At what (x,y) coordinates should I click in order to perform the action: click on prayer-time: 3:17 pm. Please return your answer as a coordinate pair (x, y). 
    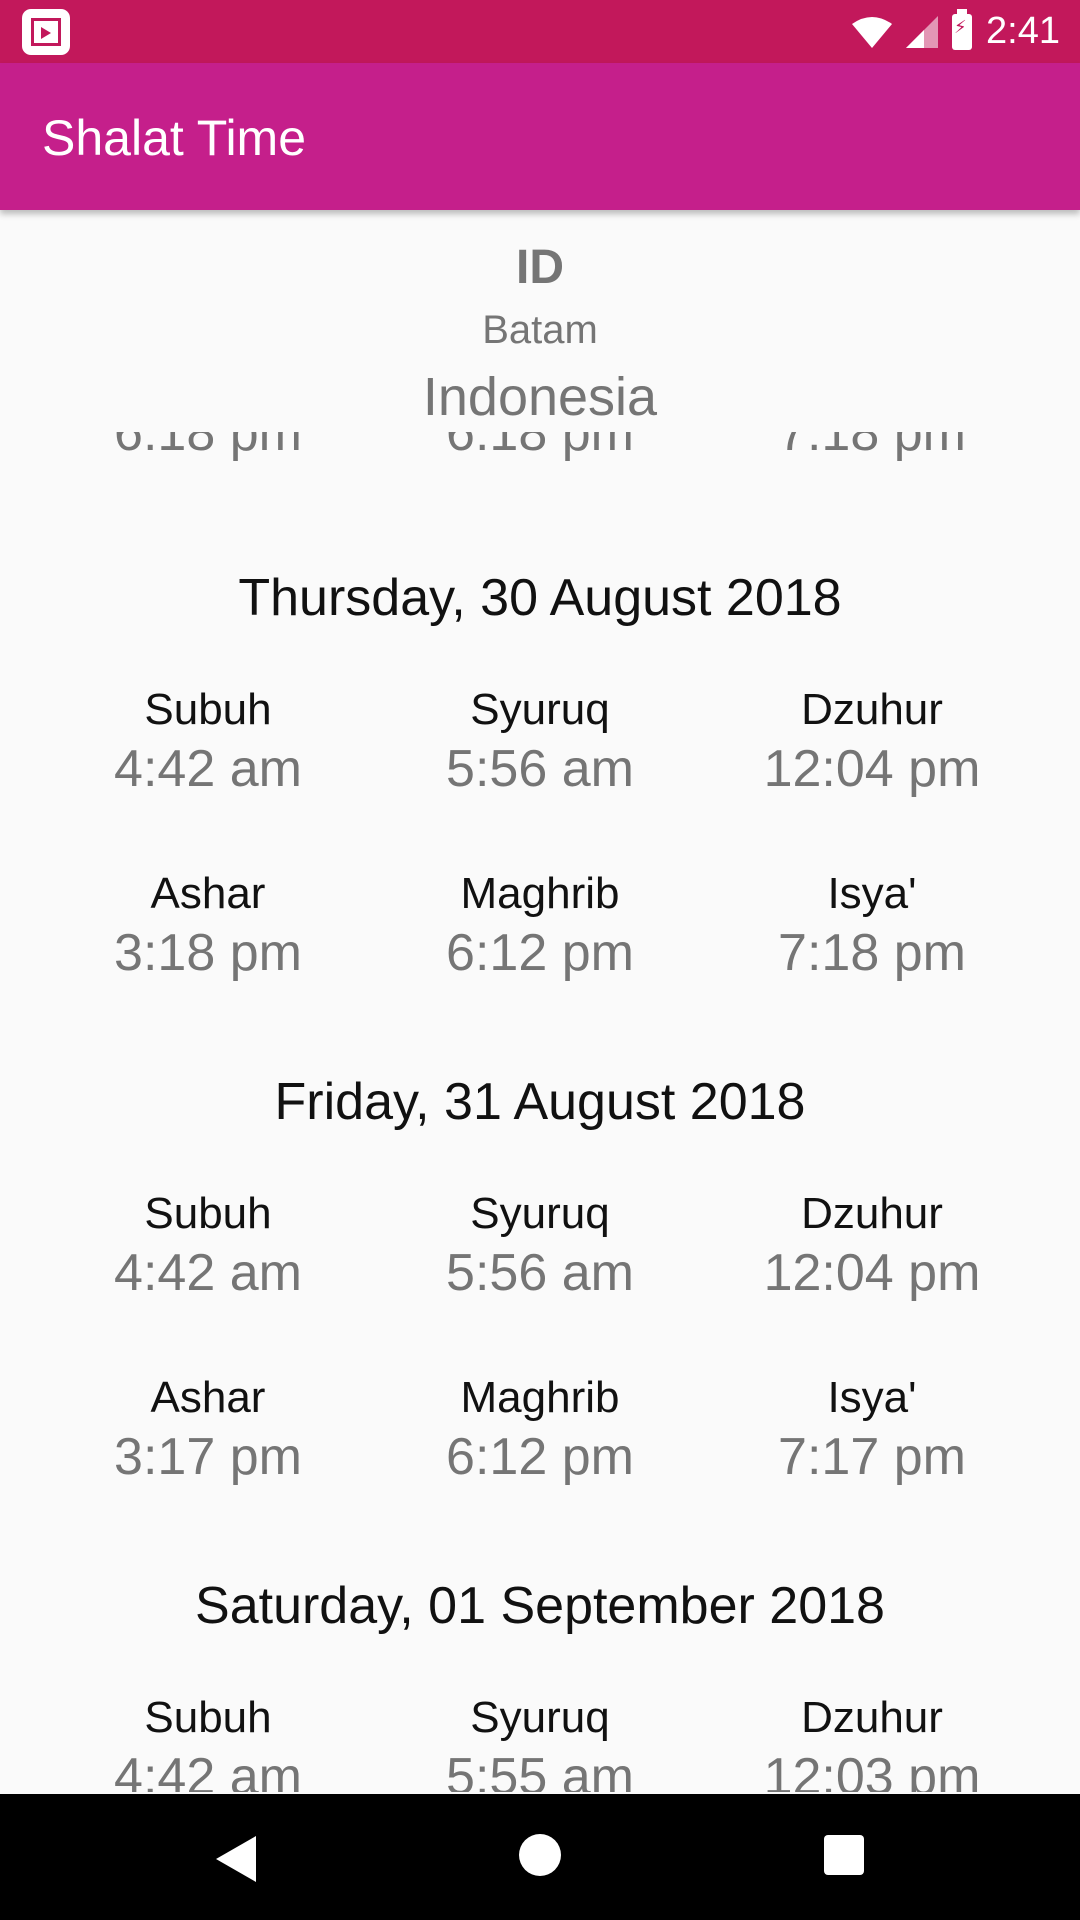
    Looking at the image, I should click on (208, 1457).